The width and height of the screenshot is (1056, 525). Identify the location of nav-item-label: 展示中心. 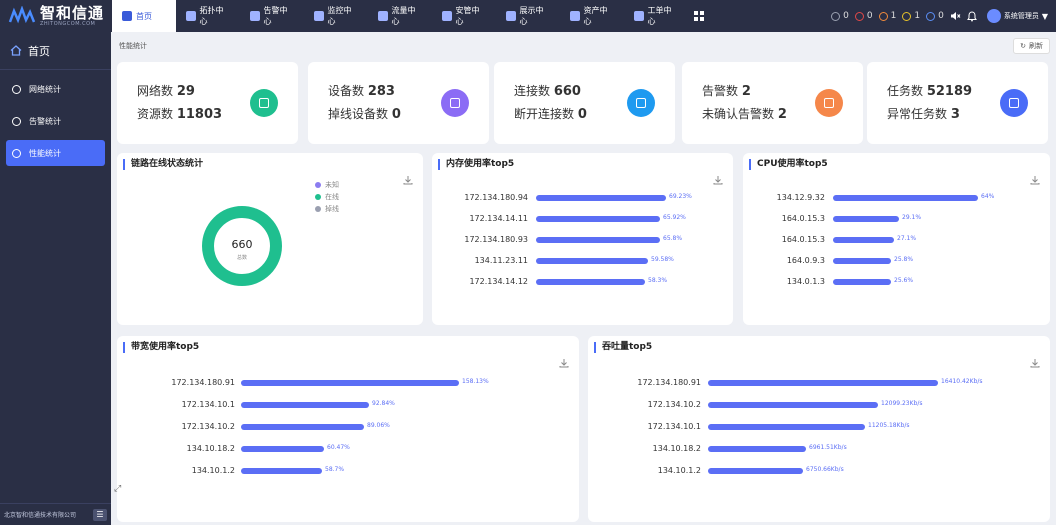
(531, 16).